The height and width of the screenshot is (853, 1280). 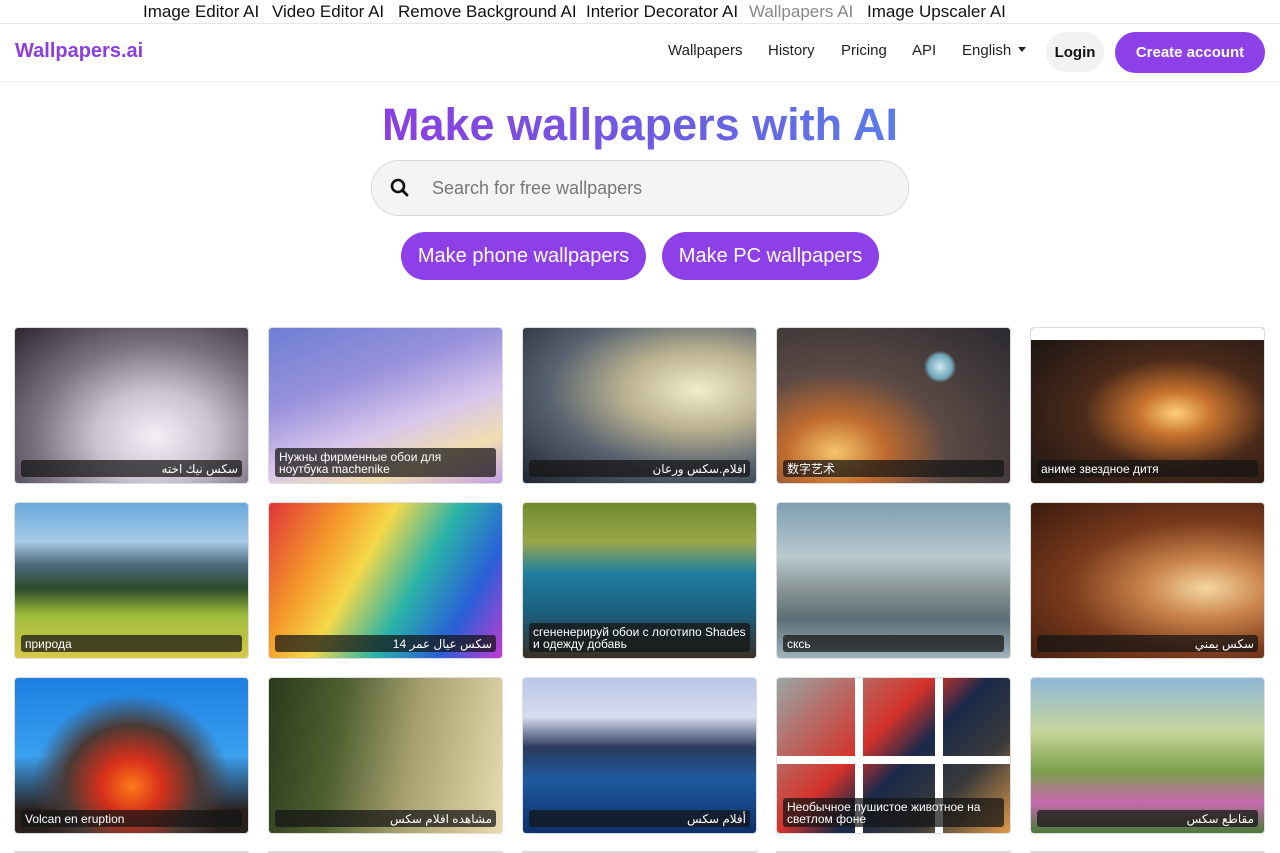 What do you see at coordinates (400, 188) in the screenshot?
I see `search-icon` at bounding box center [400, 188].